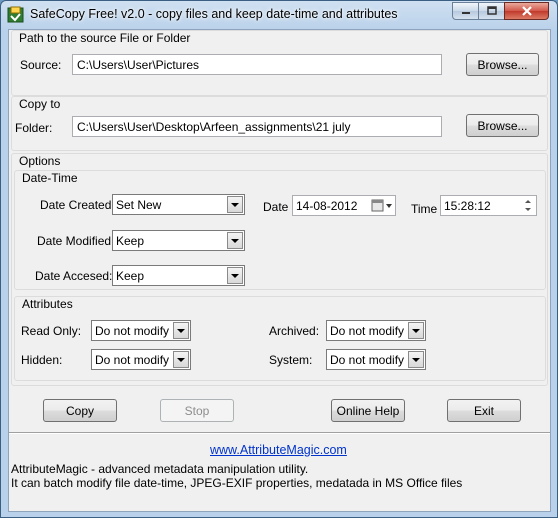  I want to click on date-accessed-value: Keep, so click(130, 276).